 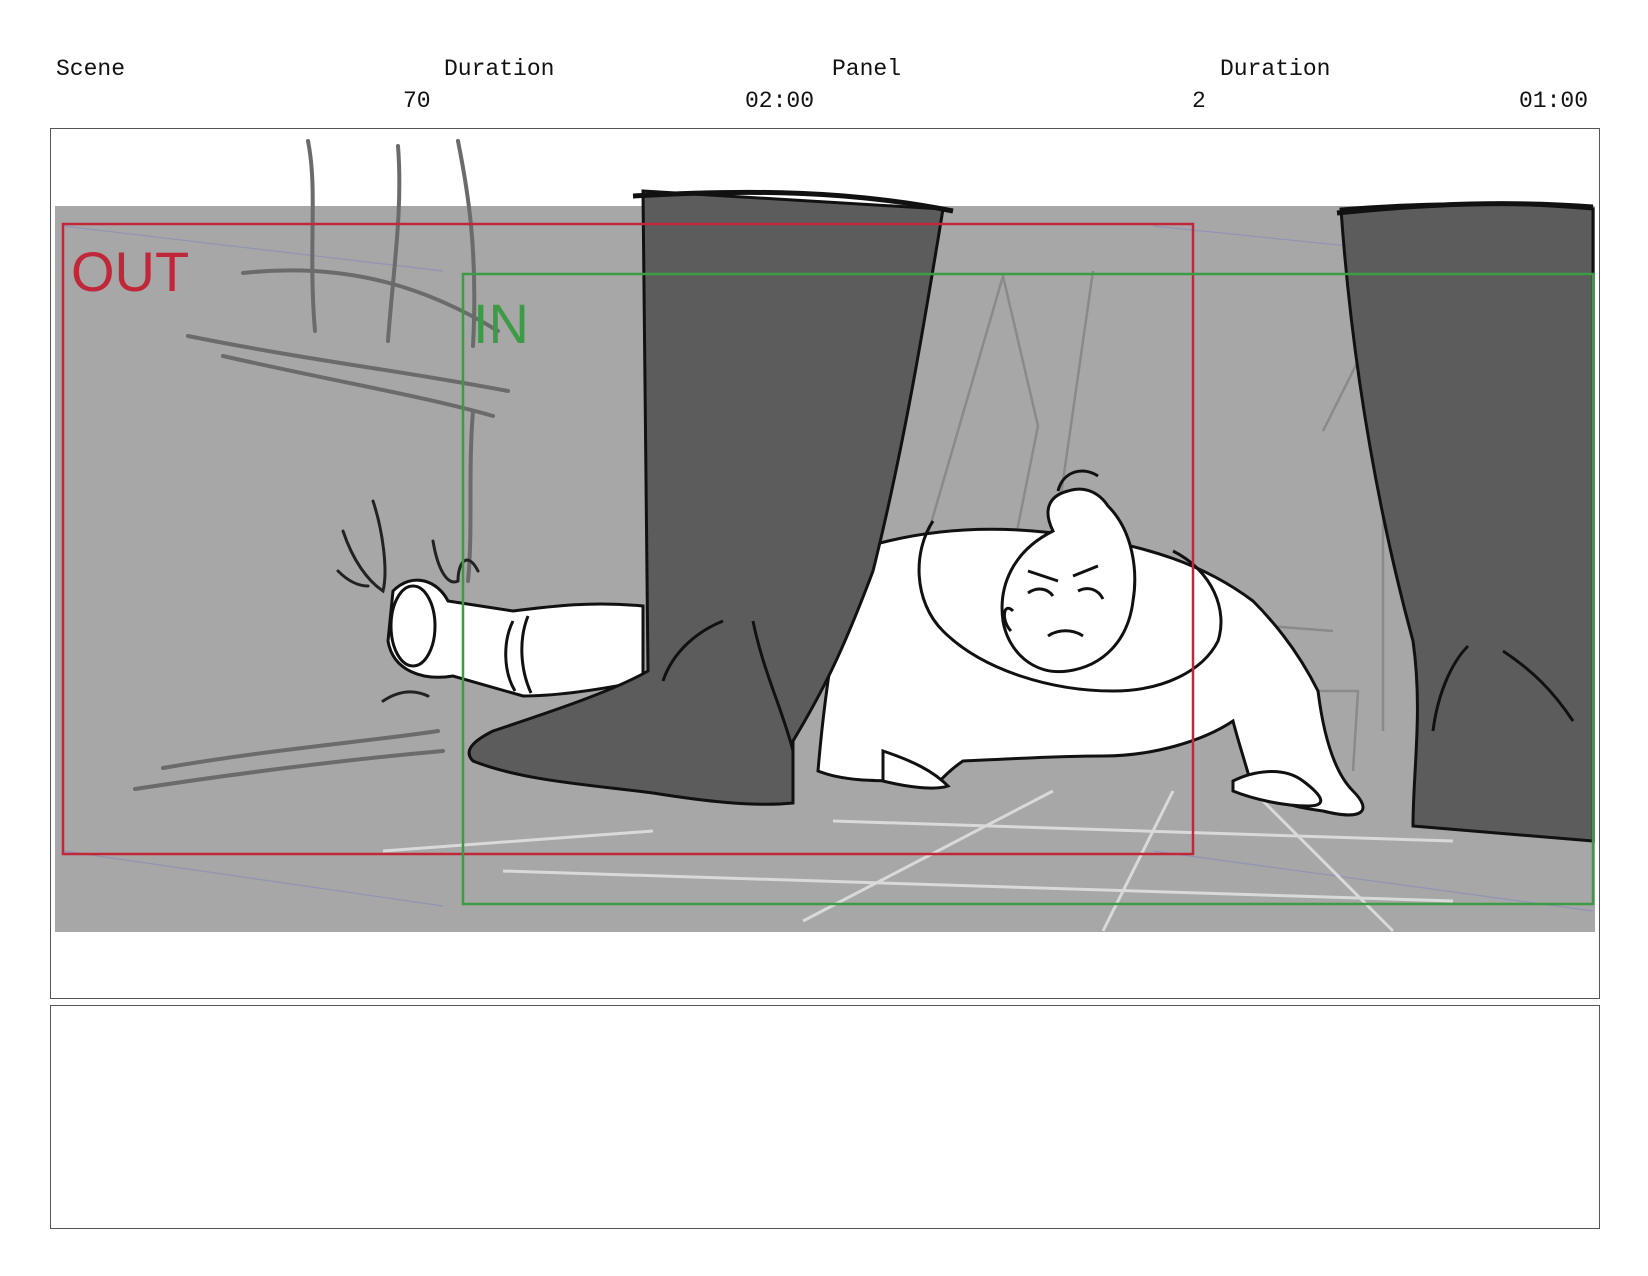 What do you see at coordinates (417, 101) in the screenshot?
I see `scene-number: 70` at bounding box center [417, 101].